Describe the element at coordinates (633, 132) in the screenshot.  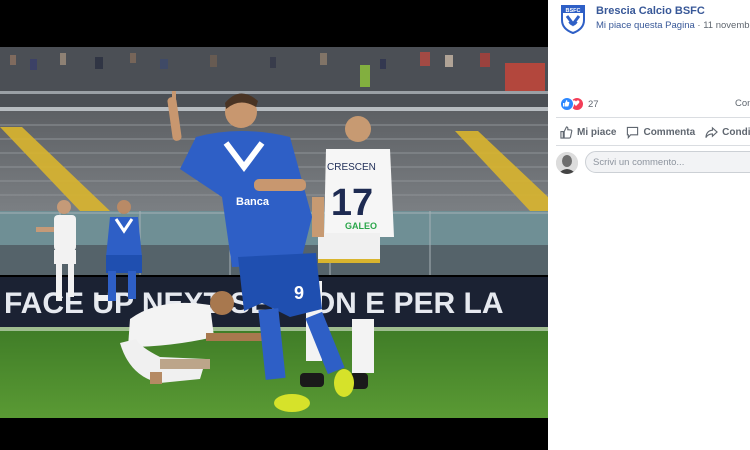
I see `comment-bubble-icon` at that location.